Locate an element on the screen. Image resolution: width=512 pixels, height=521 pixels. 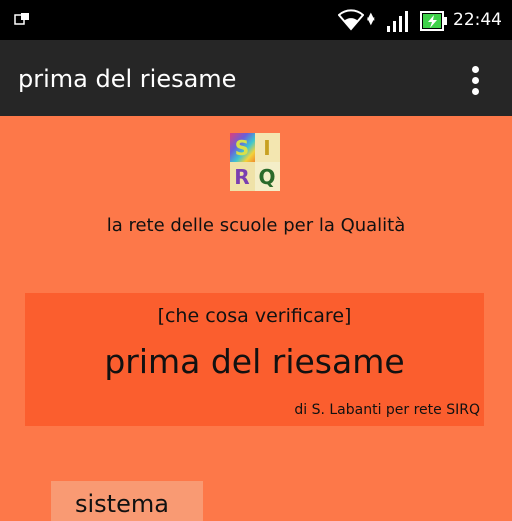
banner-subtitle: [che cosa verificare] is located at coordinates (254, 316).